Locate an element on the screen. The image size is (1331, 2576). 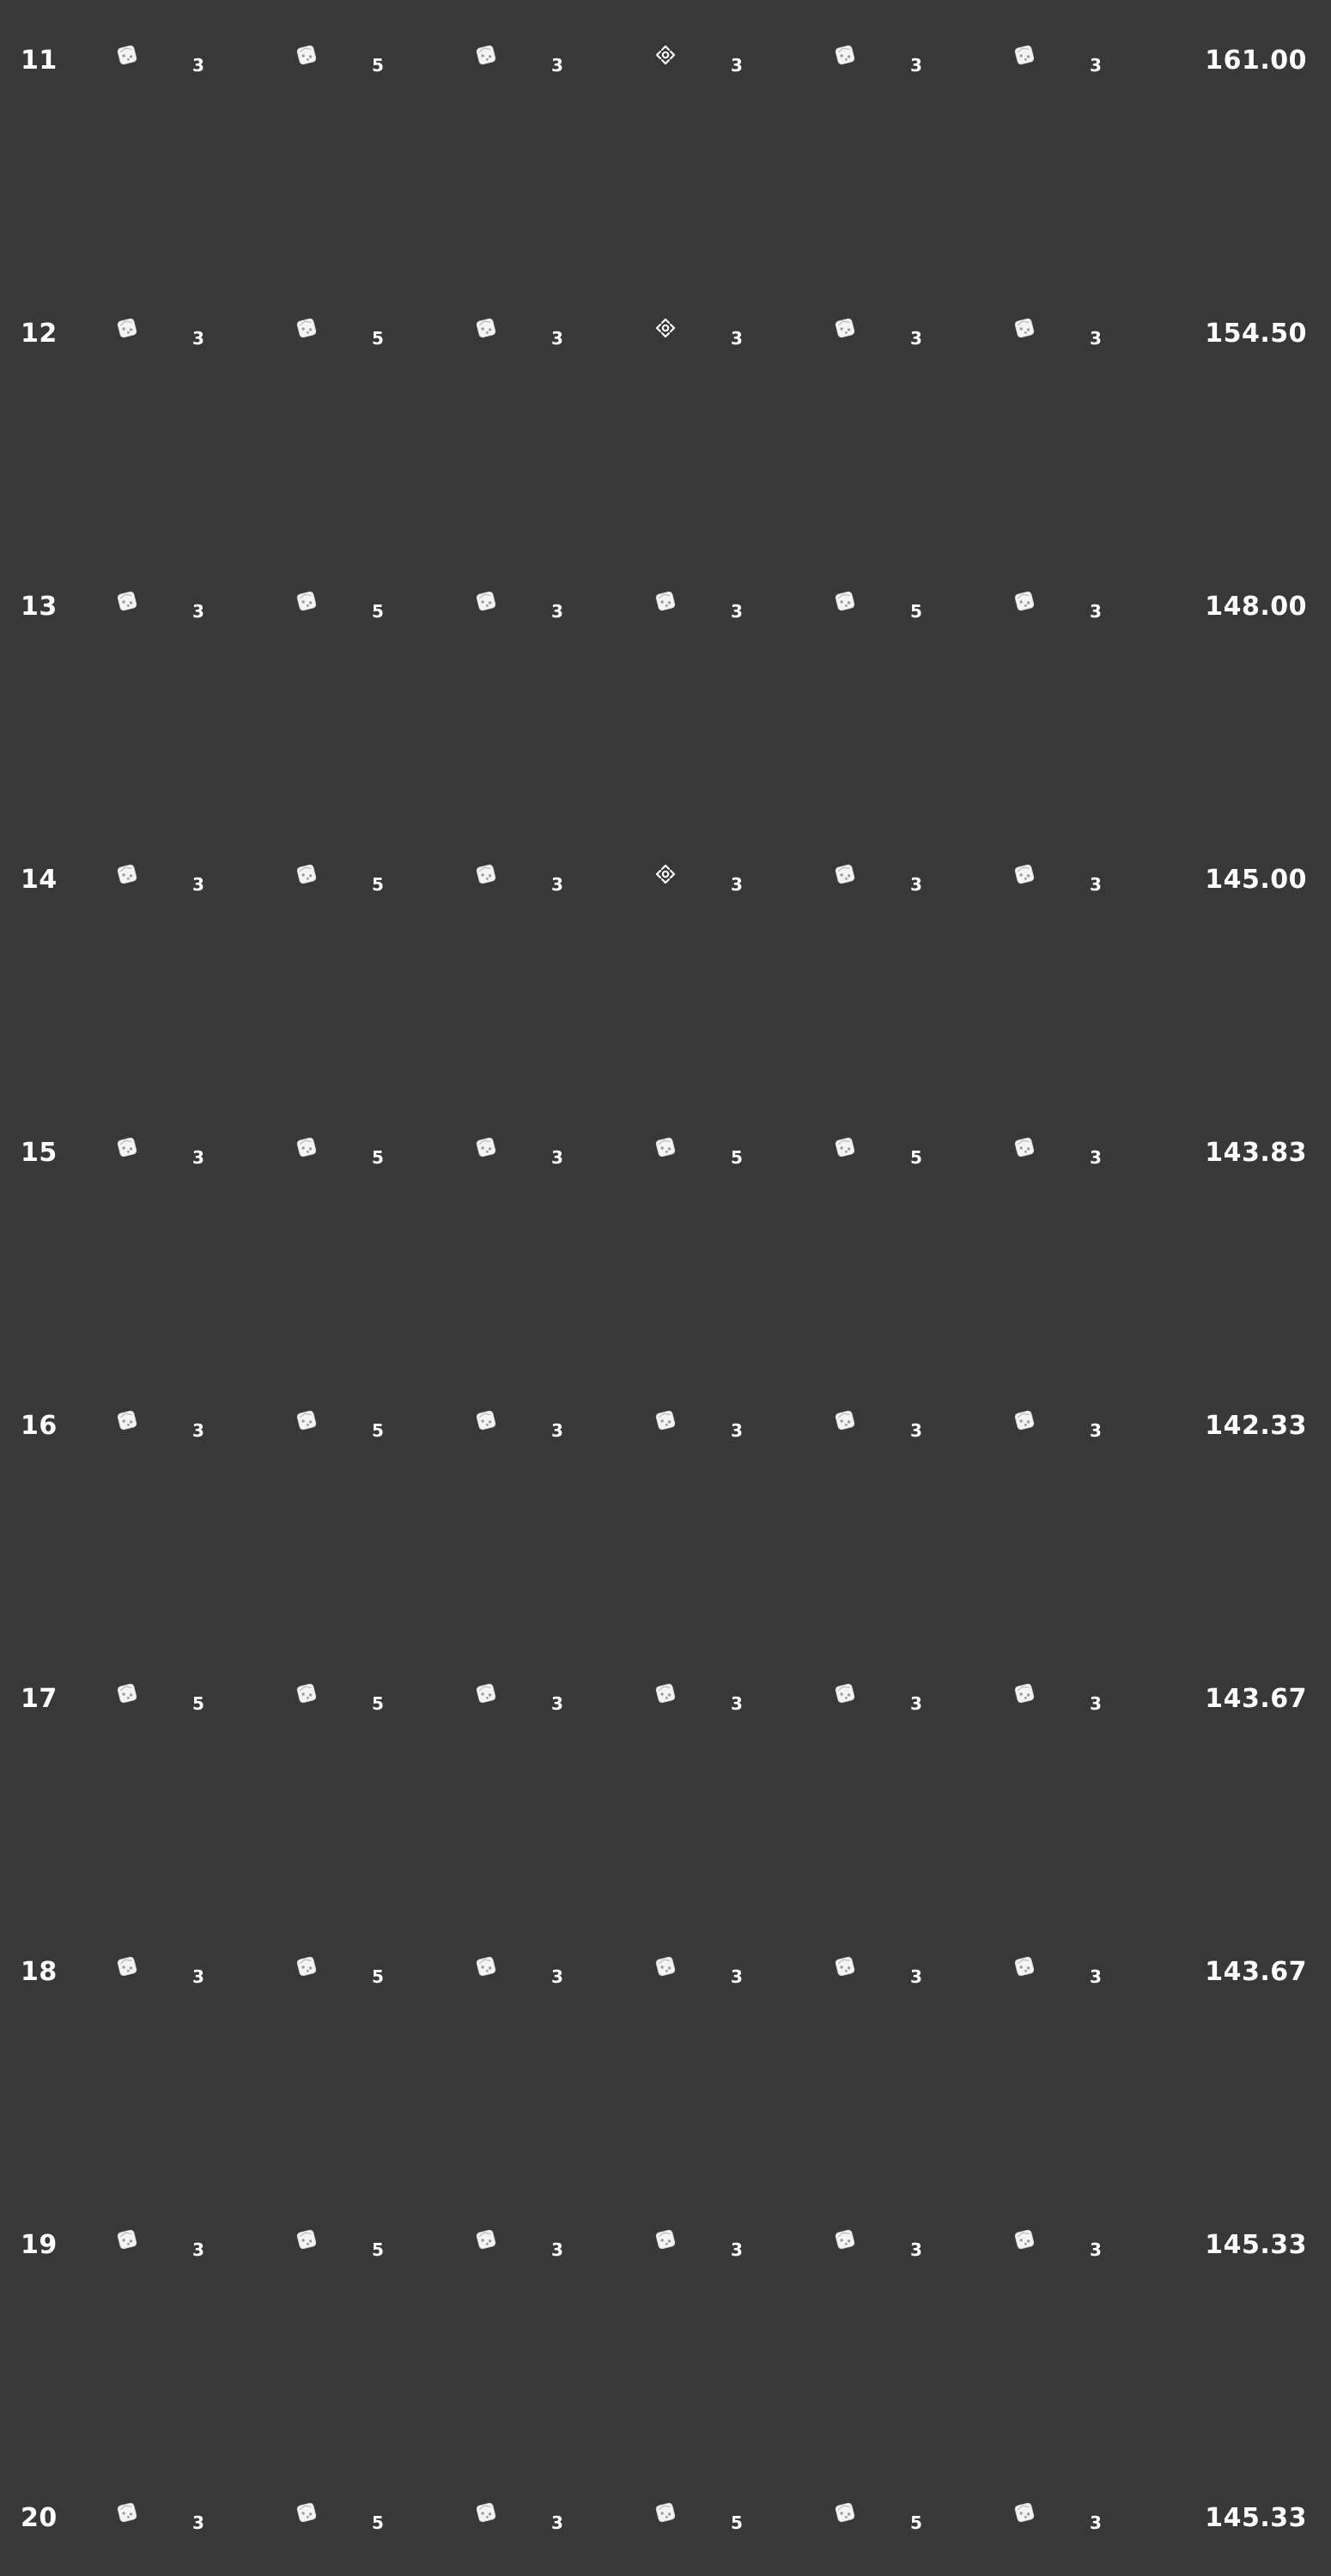
row-index: 11 is located at coordinates (39, 61).